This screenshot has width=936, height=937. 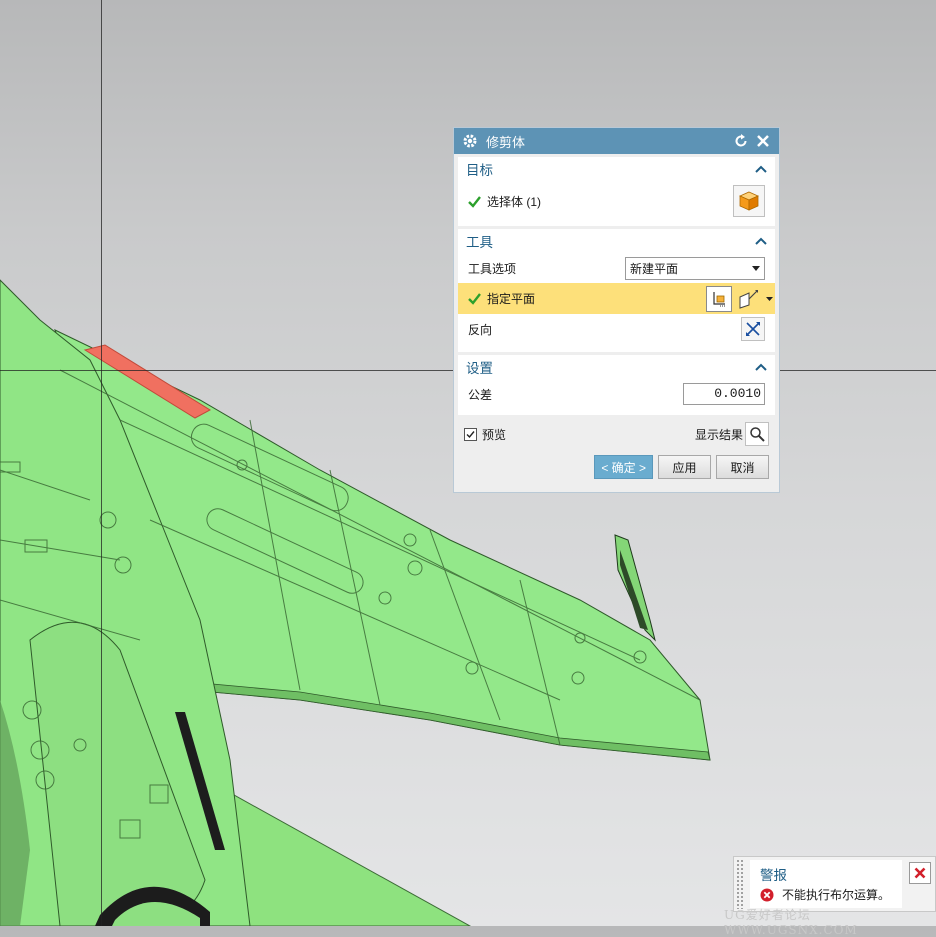 I want to click on alert-content: 警报 不能执行布尔运算。, so click(x=826, y=884).